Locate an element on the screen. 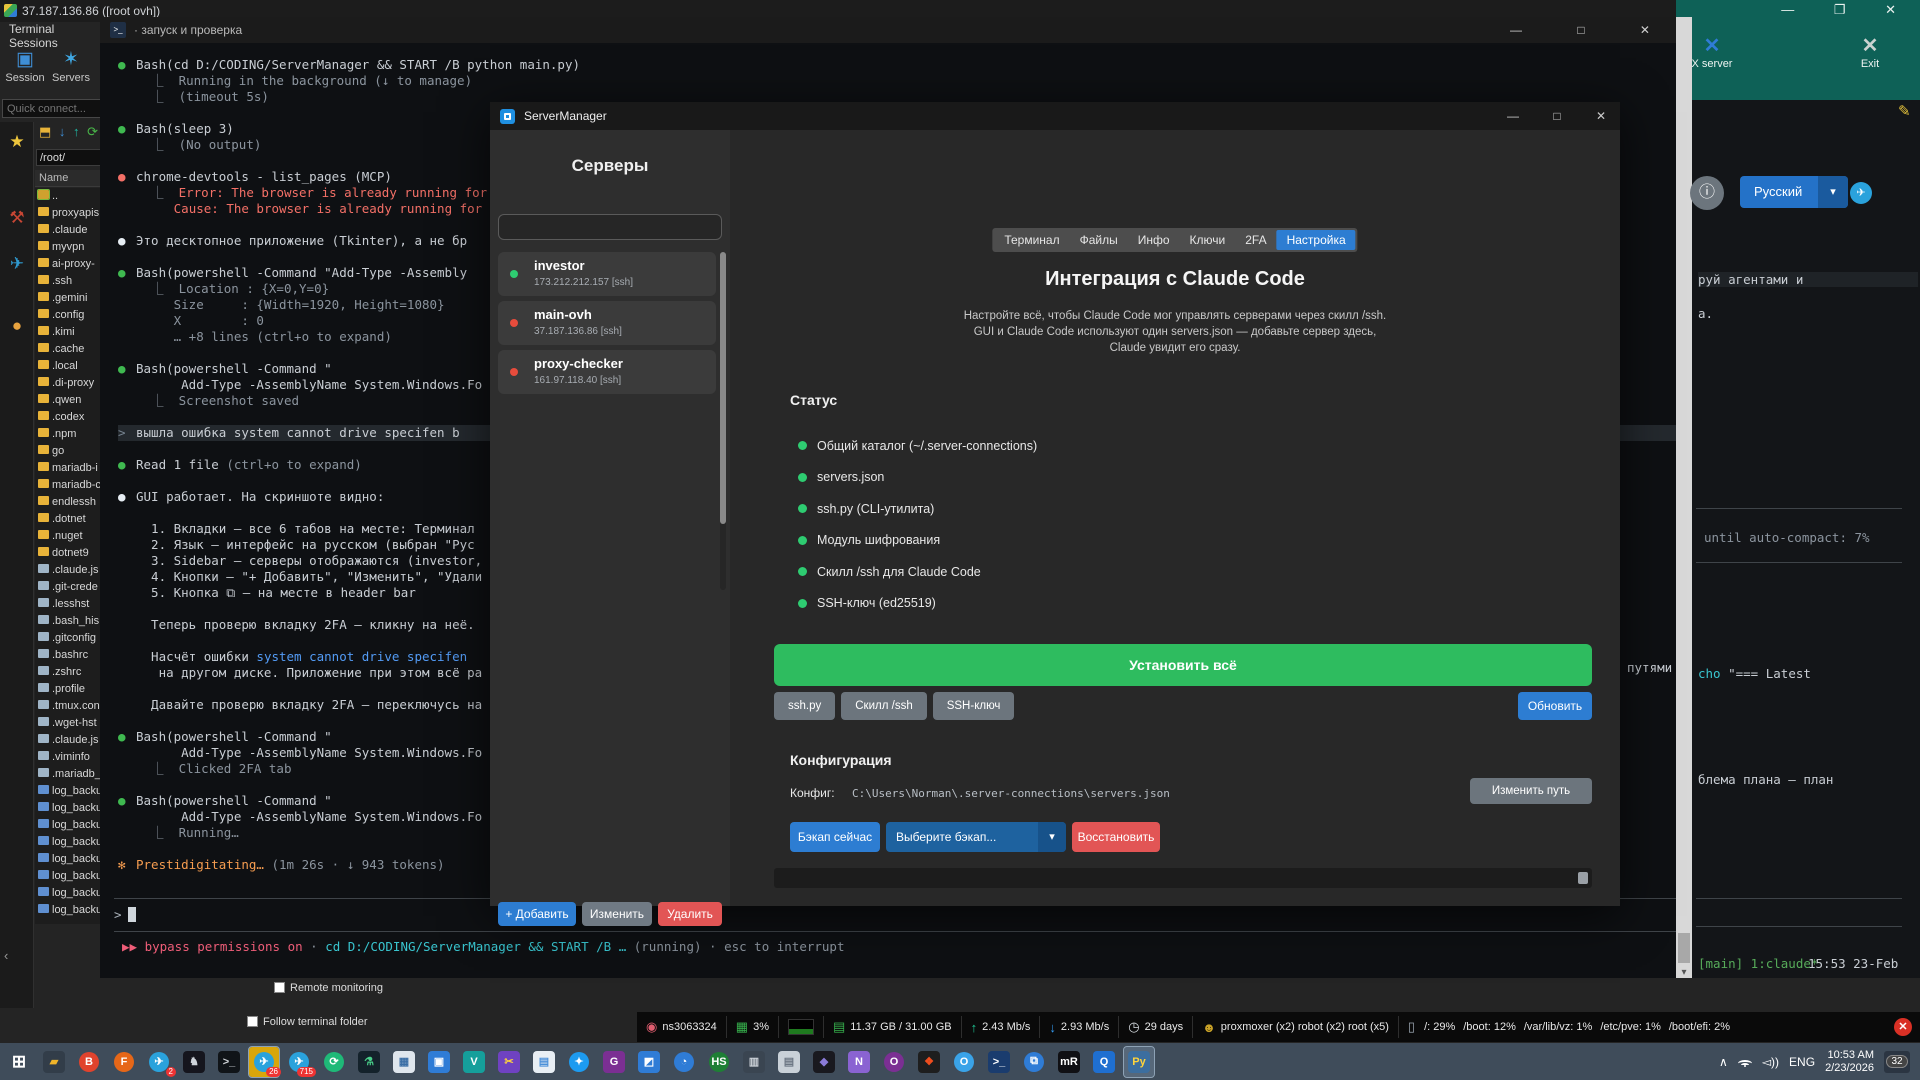 The height and width of the screenshot is (1080, 1920). folder-up-icon: ⬒ is located at coordinates (45, 131).